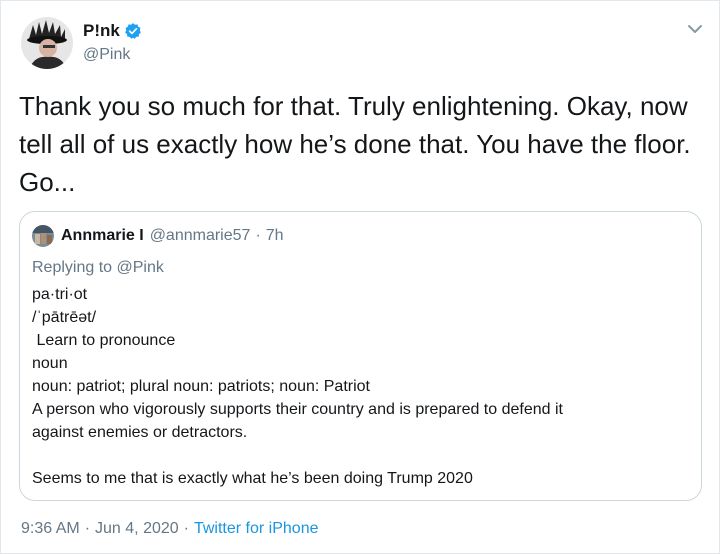 The image size is (720, 554). Describe the element at coordinates (81, 43) in the screenshot. I see `tweet-header: P!nk @Pink` at that location.